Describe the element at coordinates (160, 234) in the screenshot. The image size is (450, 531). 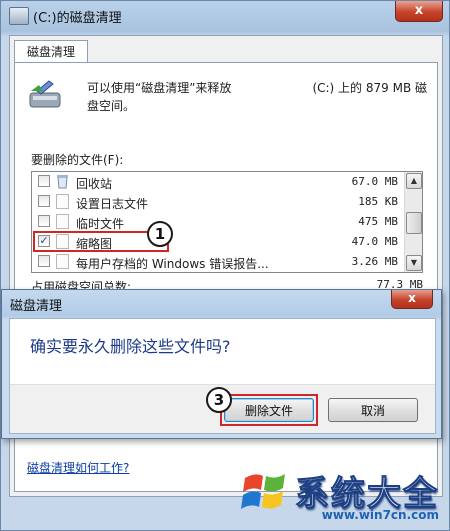
I see `step-marker-1: 1` at that location.